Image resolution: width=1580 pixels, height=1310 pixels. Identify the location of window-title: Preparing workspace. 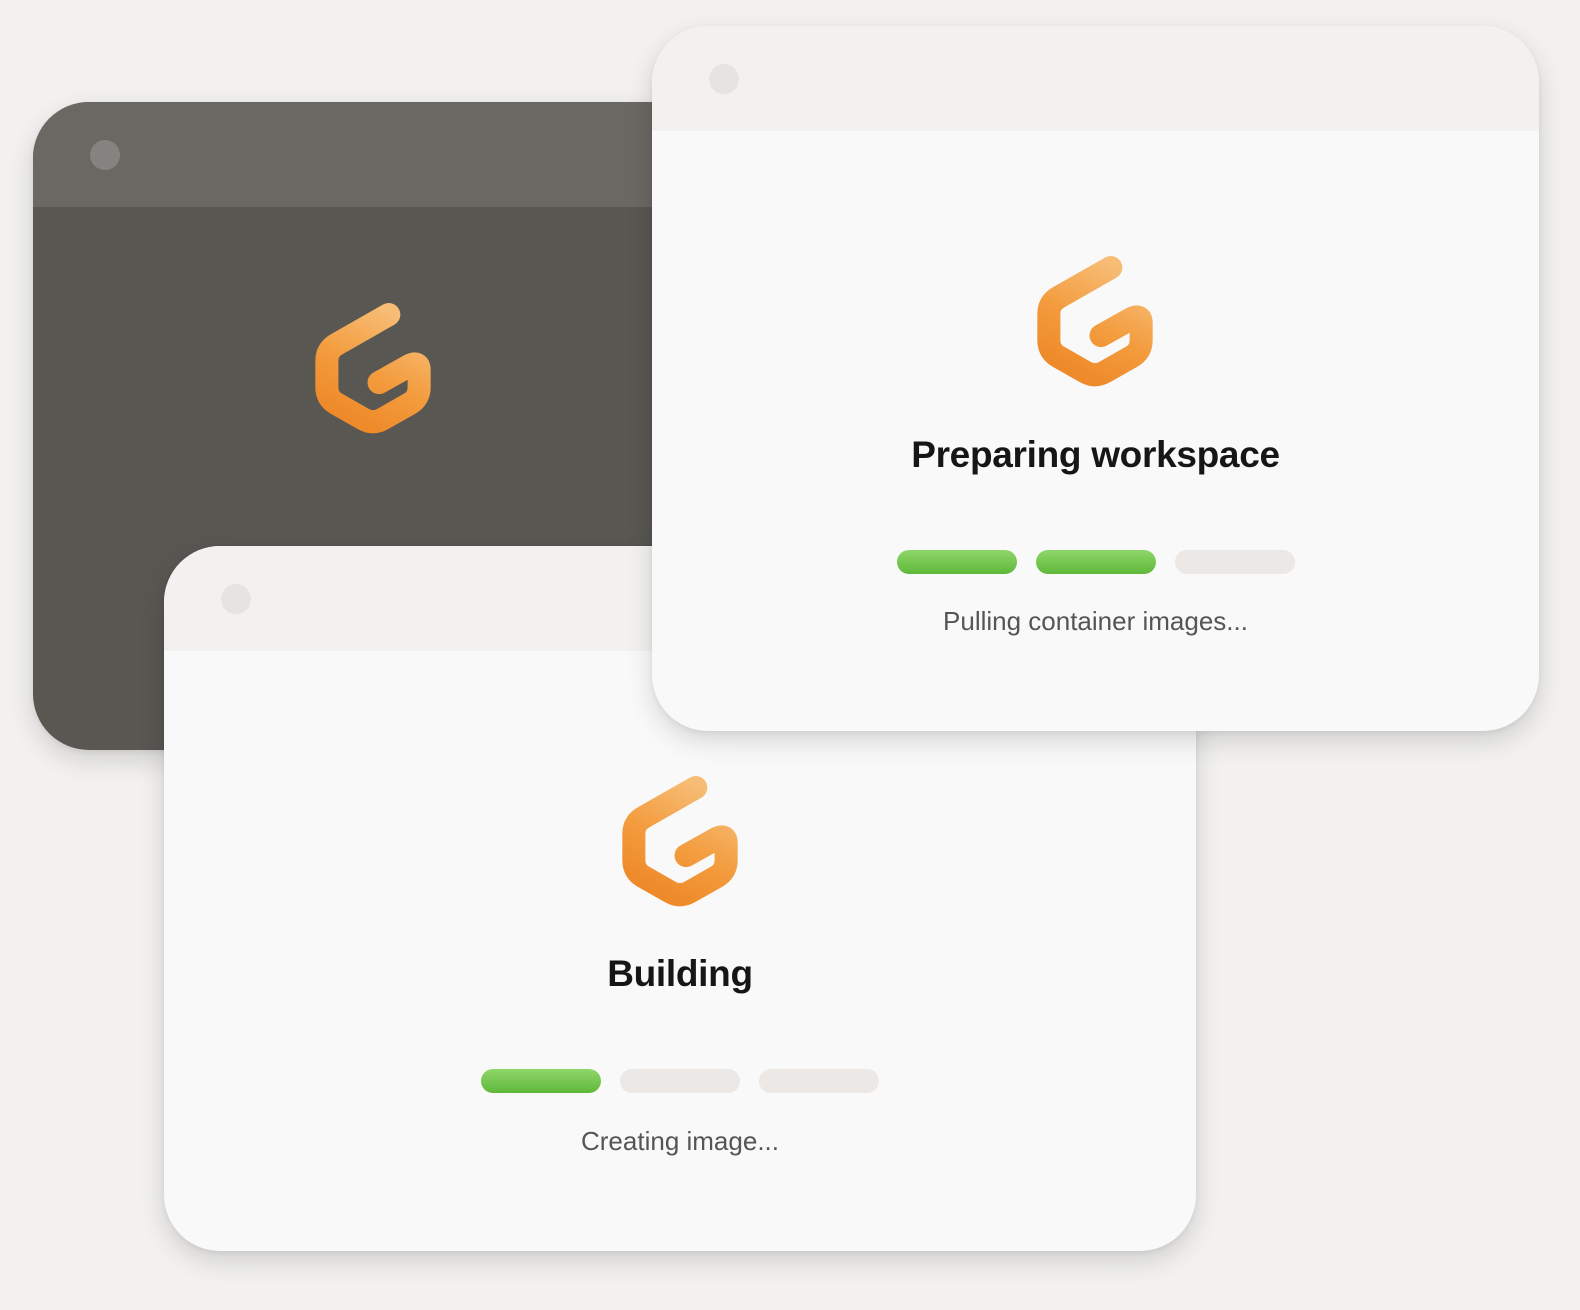
(1095, 454).